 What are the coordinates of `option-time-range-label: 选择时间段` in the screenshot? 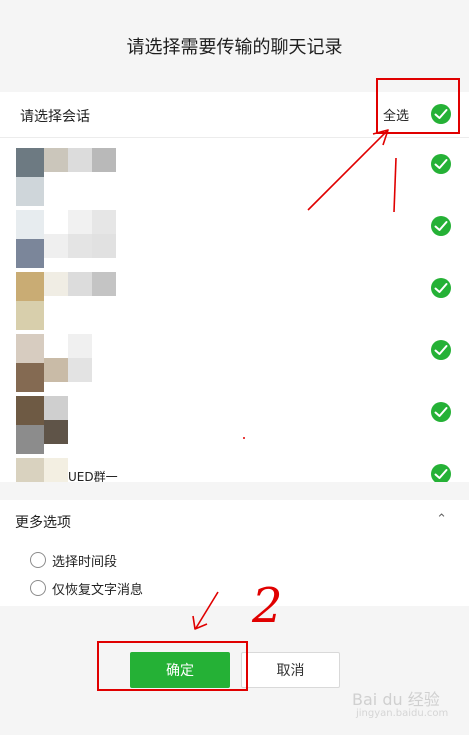 It's located at (85, 562).